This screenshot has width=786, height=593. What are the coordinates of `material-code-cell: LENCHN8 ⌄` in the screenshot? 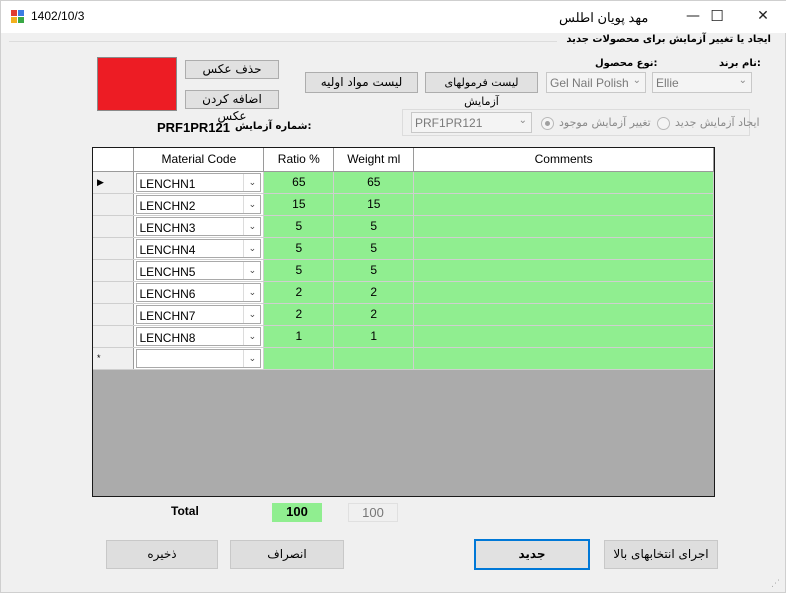 It's located at (199, 336).